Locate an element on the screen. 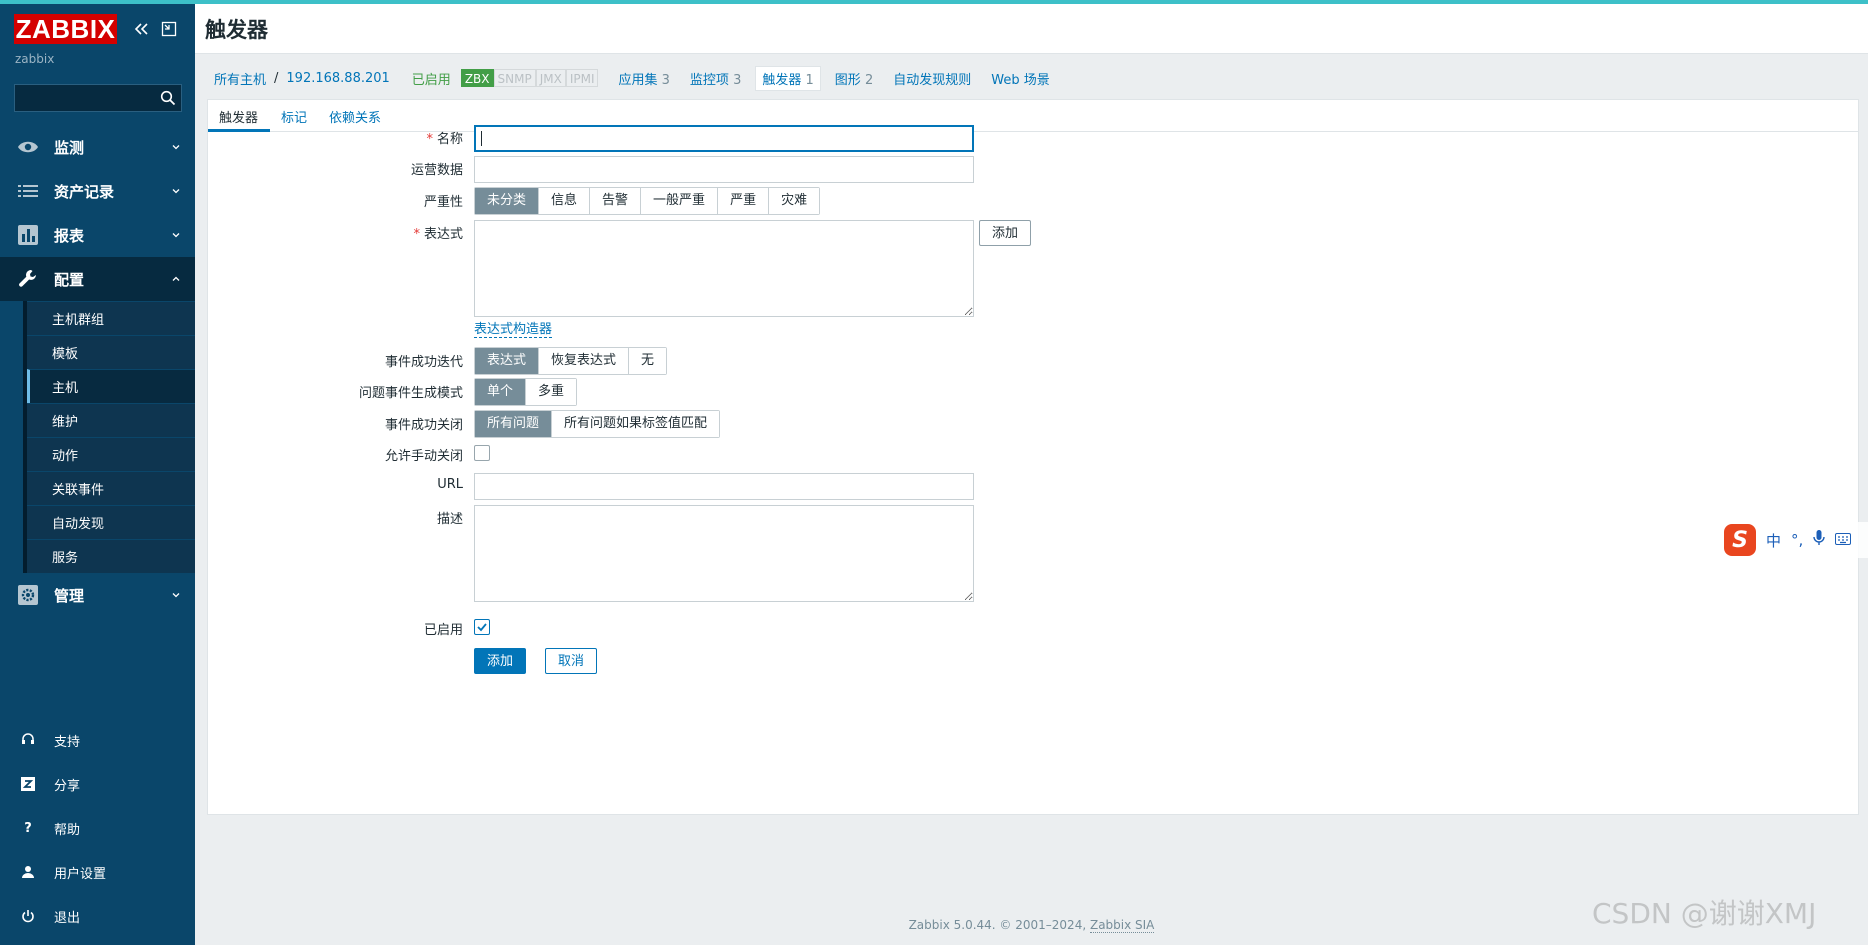  enabled-checkbox is located at coordinates (482, 627).